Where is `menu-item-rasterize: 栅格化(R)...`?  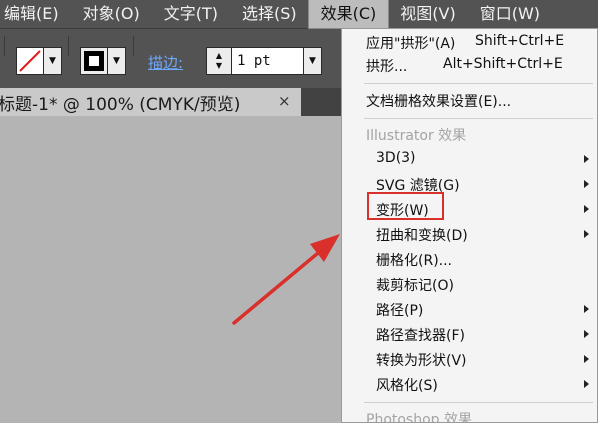
menu-item-rasterize: 栅格化(R)... is located at coordinates (469, 259).